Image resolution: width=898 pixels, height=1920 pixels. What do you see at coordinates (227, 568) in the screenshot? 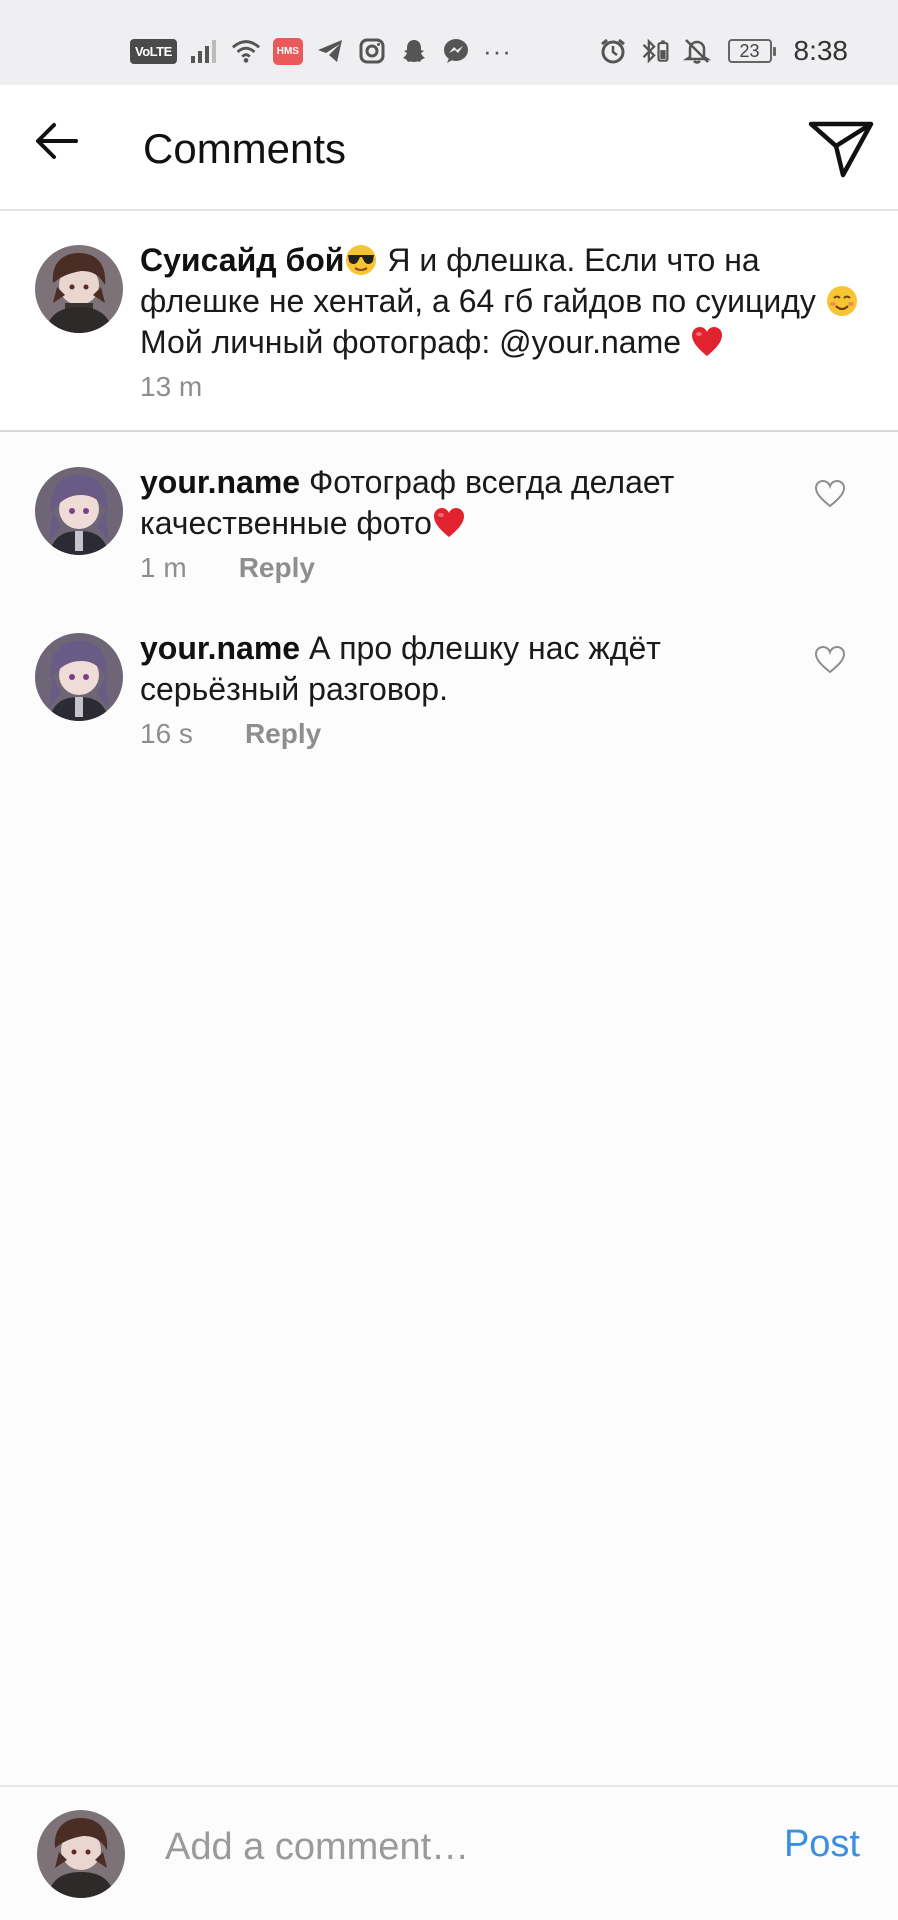
I see `comment-meta: 1 m Reply` at bounding box center [227, 568].